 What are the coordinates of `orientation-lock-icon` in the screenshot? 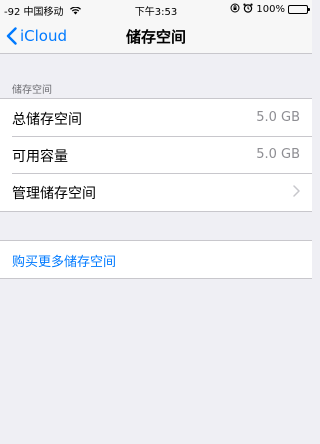 It's located at (235, 9).